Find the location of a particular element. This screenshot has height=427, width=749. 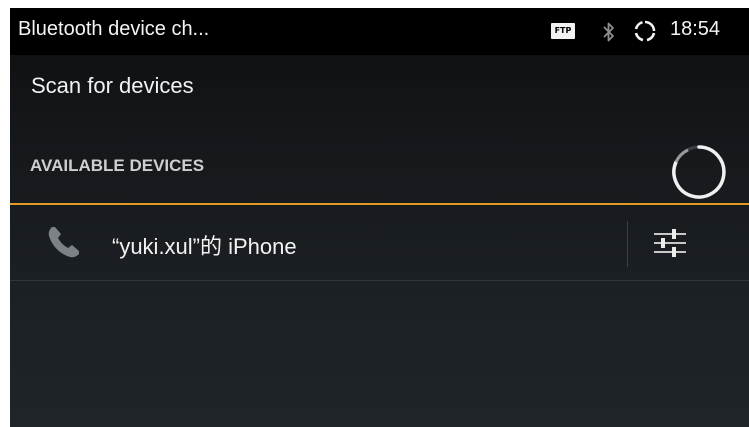

scan-for-devices-label: Scan for devices is located at coordinates (112, 85).